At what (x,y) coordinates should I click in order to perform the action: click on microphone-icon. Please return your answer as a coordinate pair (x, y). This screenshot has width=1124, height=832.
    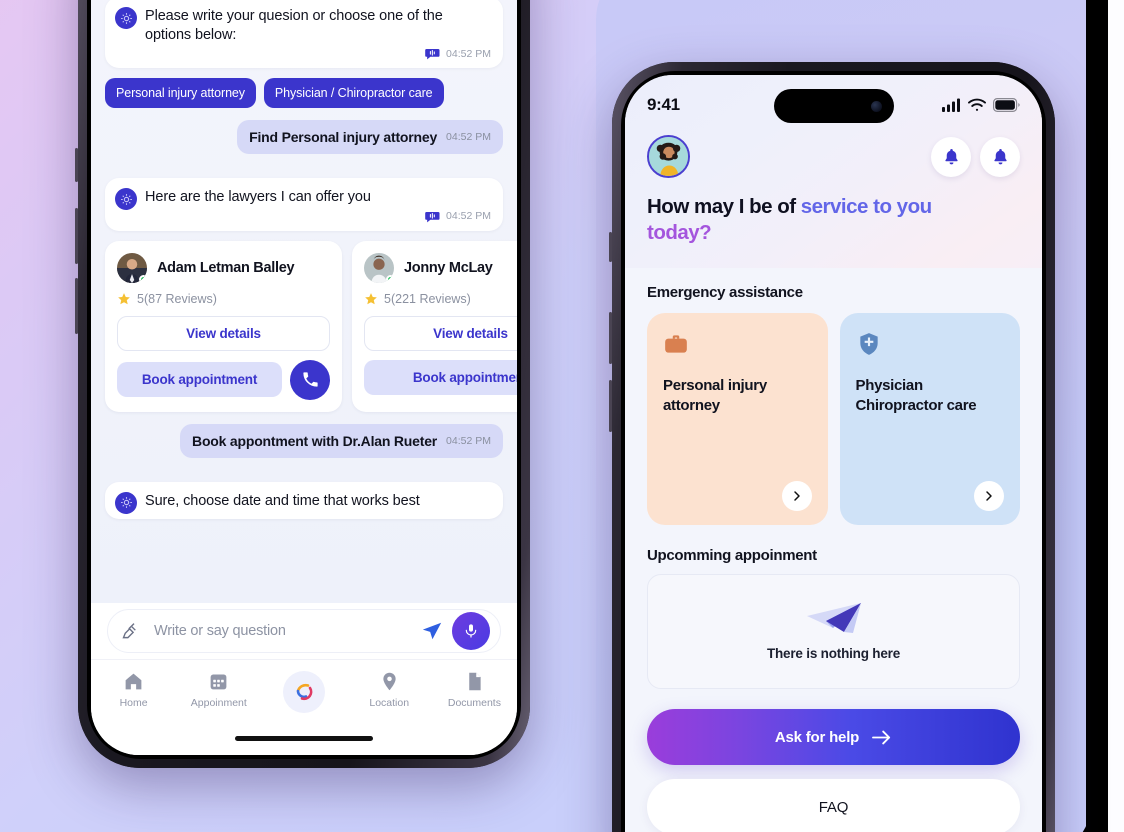
    Looking at the image, I should click on (471, 631).